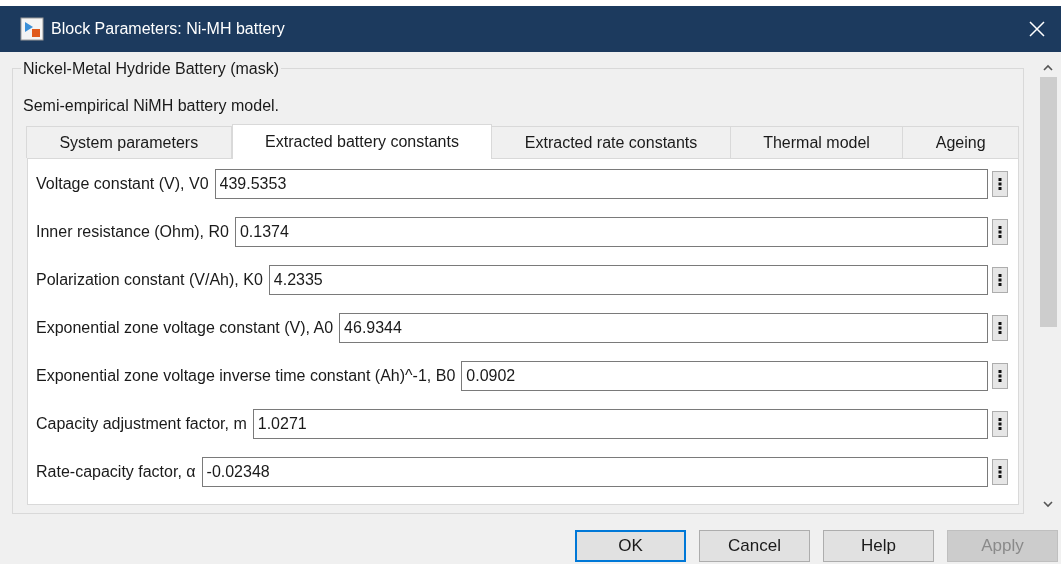 The image size is (1061, 564). I want to click on input-field: 4.2335, so click(628, 280).